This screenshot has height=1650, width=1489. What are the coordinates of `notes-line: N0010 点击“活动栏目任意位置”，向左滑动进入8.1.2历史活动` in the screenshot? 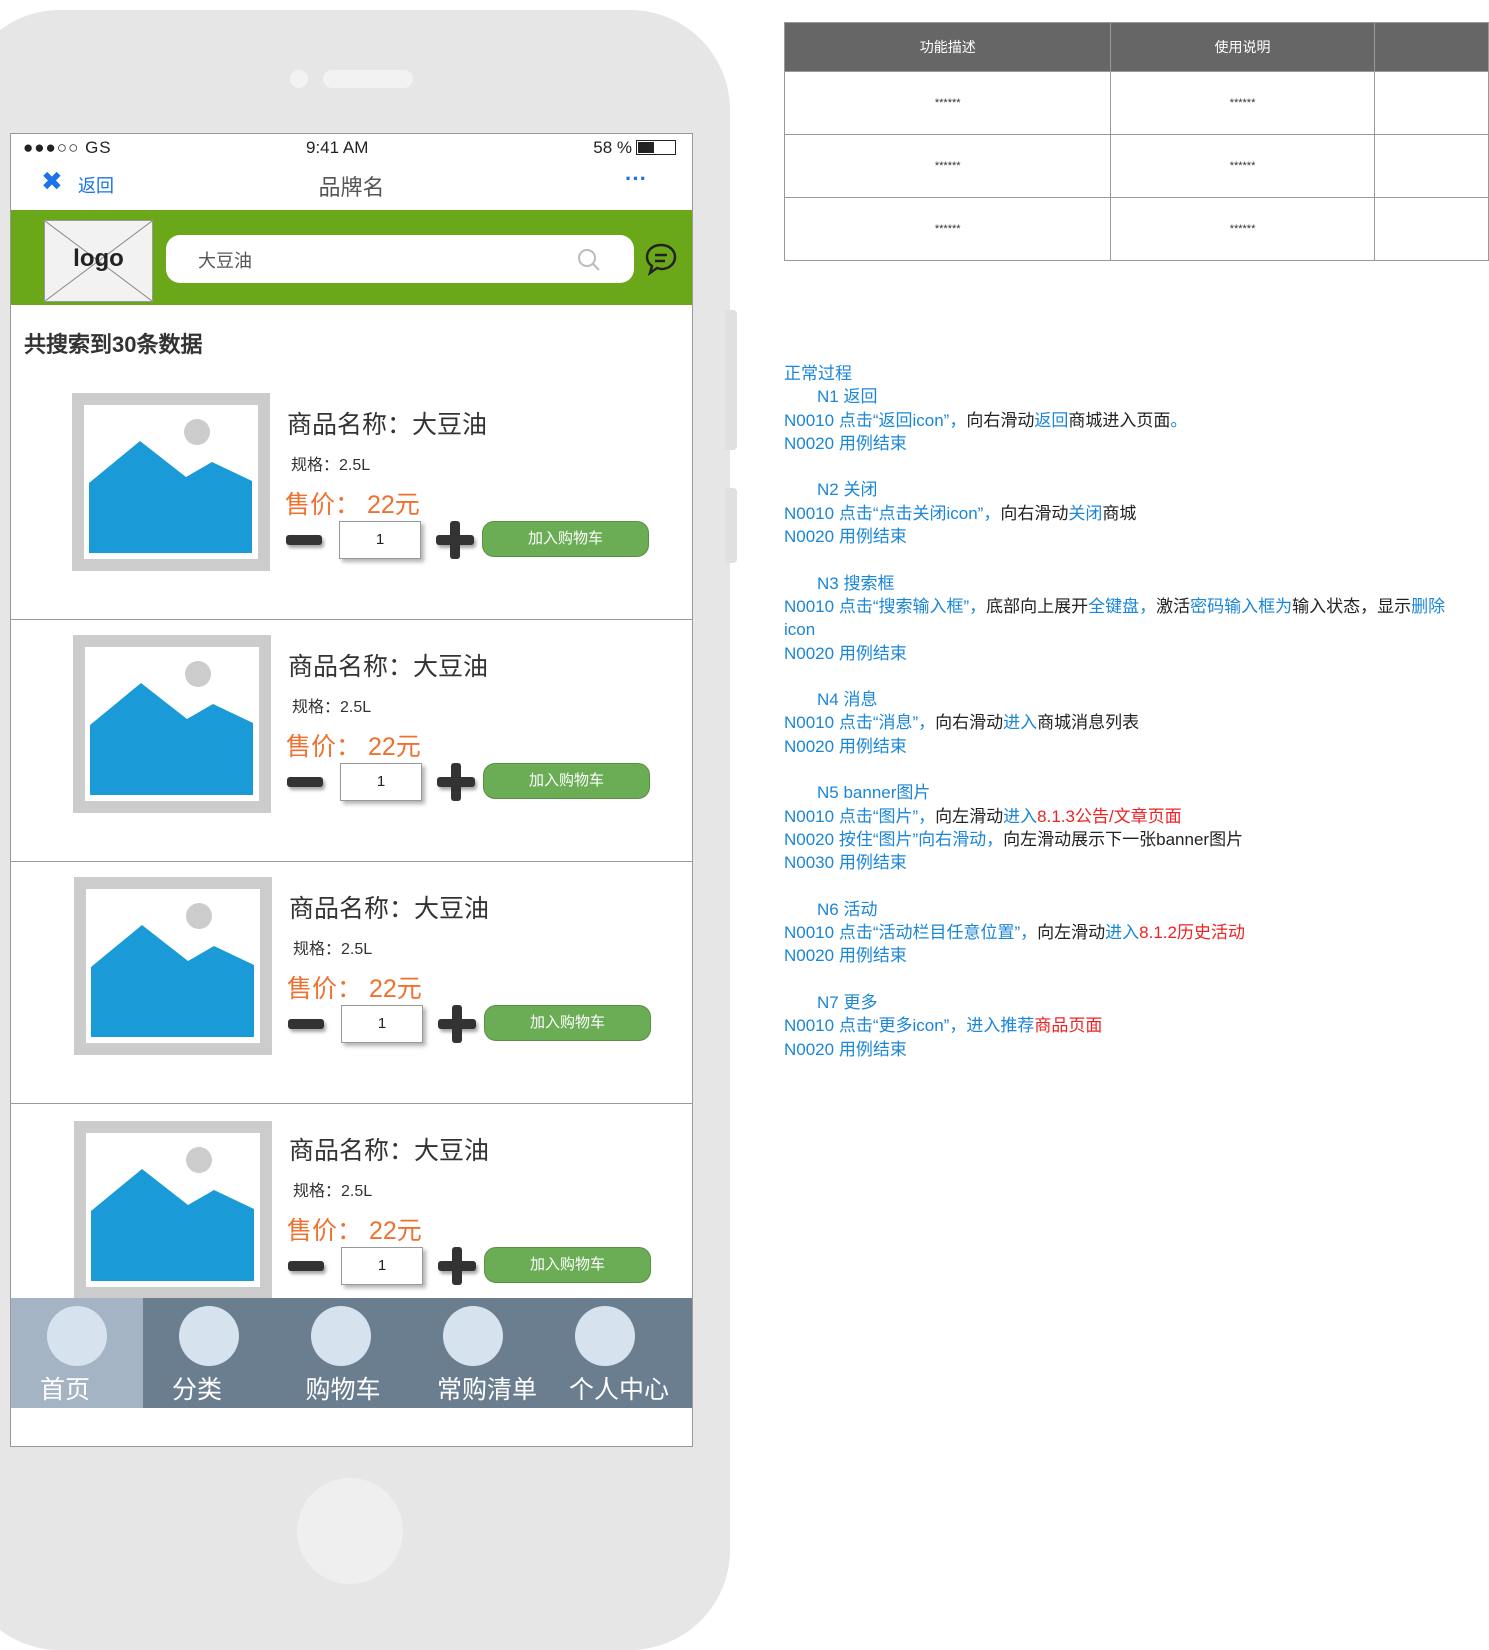 It's located at (1114, 932).